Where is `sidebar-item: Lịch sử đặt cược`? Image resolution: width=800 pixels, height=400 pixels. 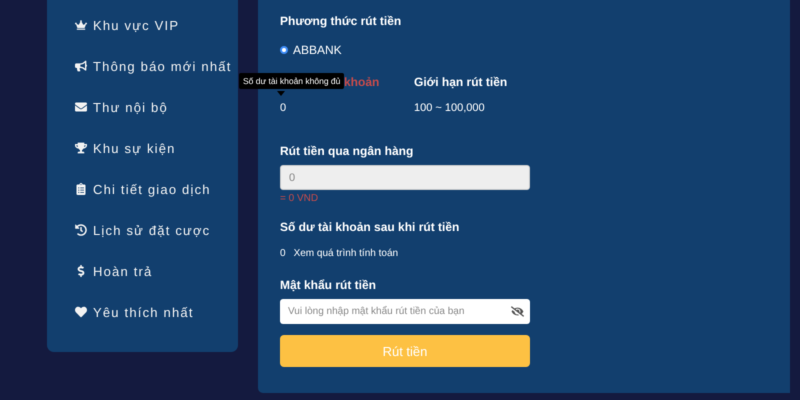 sidebar-item: Lịch sử đặt cược is located at coordinates (156, 230).